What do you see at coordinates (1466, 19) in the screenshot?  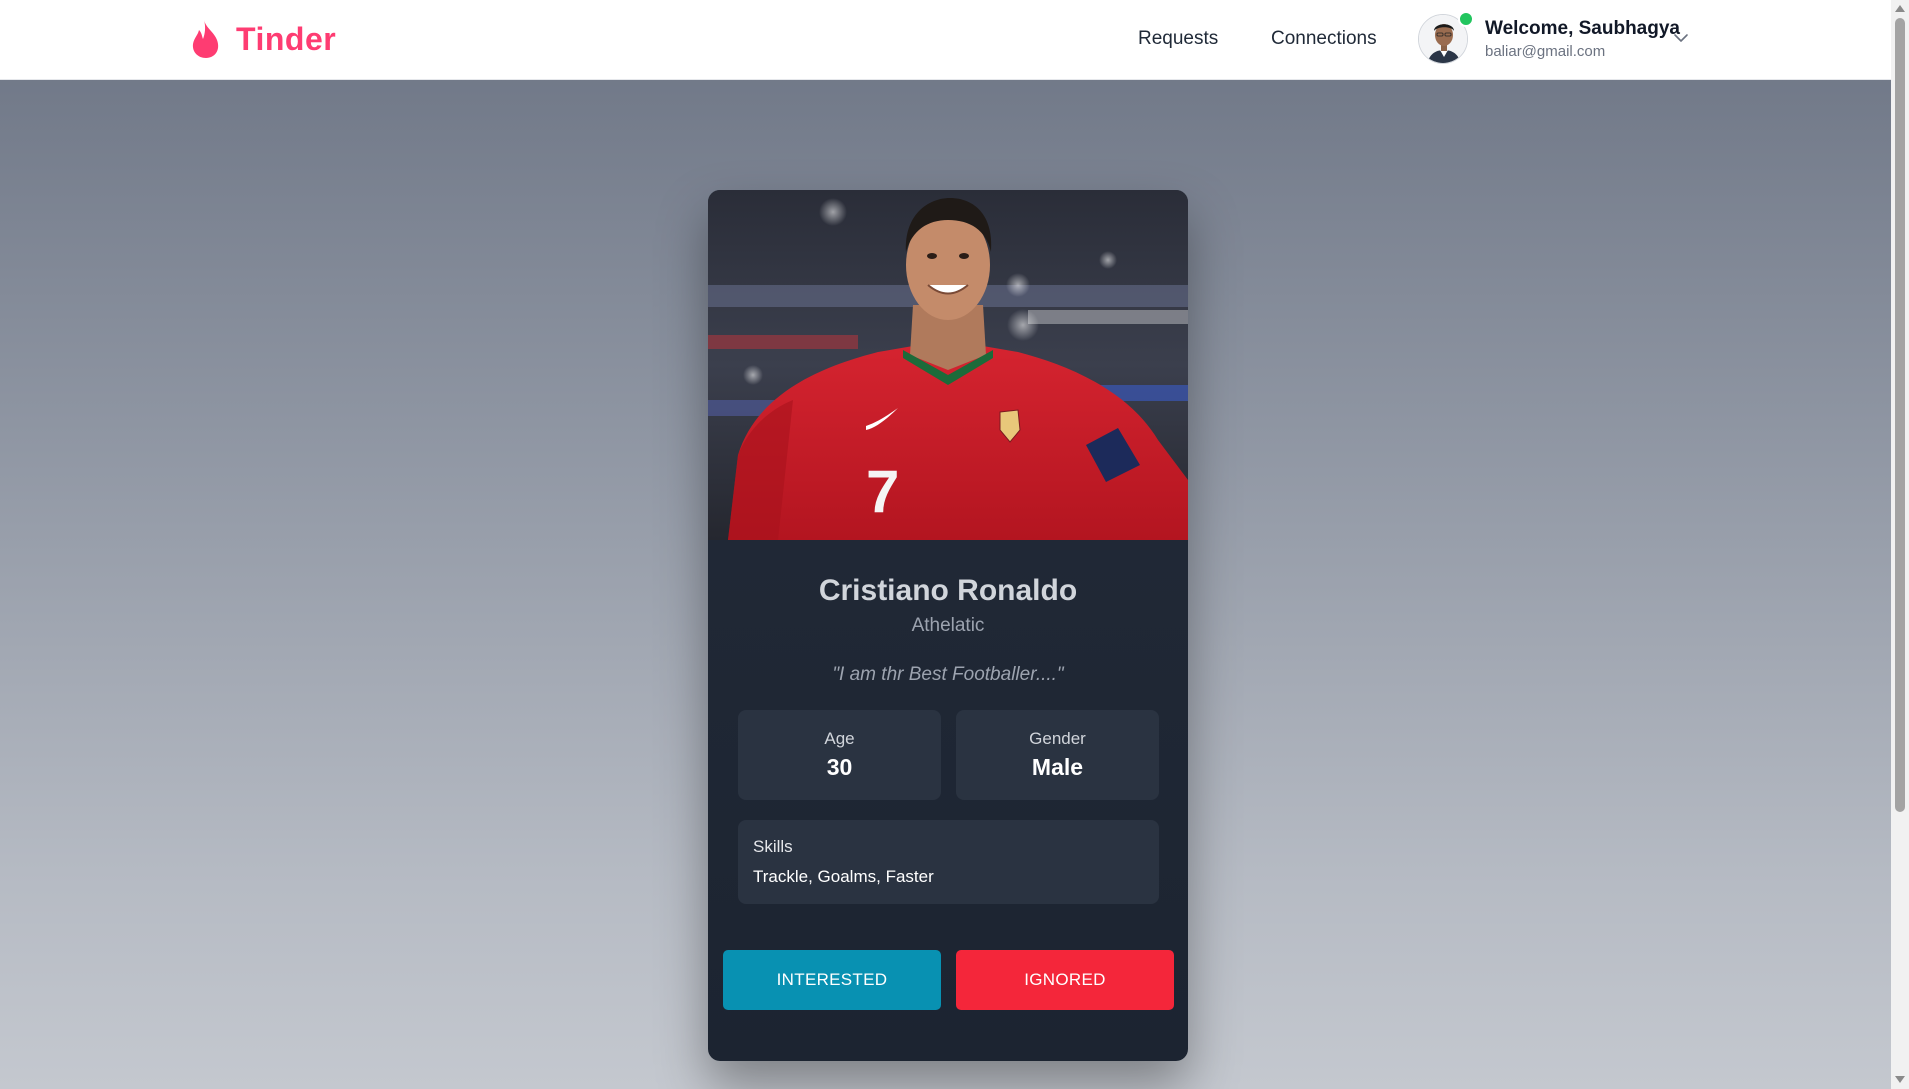 I see `online-status-dot` at bounding box center [1466, 19].